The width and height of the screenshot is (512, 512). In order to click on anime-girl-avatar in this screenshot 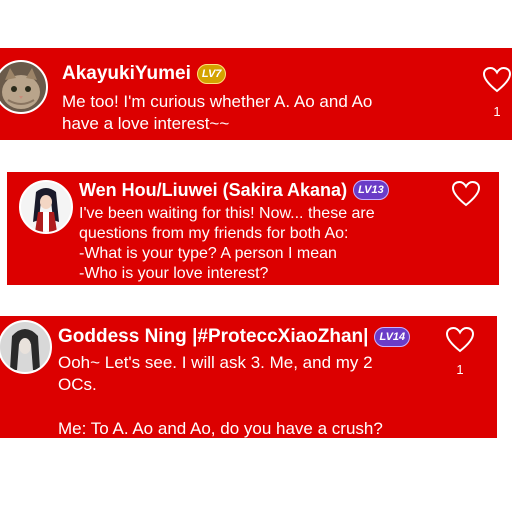, I will do `click(46, 207)`.